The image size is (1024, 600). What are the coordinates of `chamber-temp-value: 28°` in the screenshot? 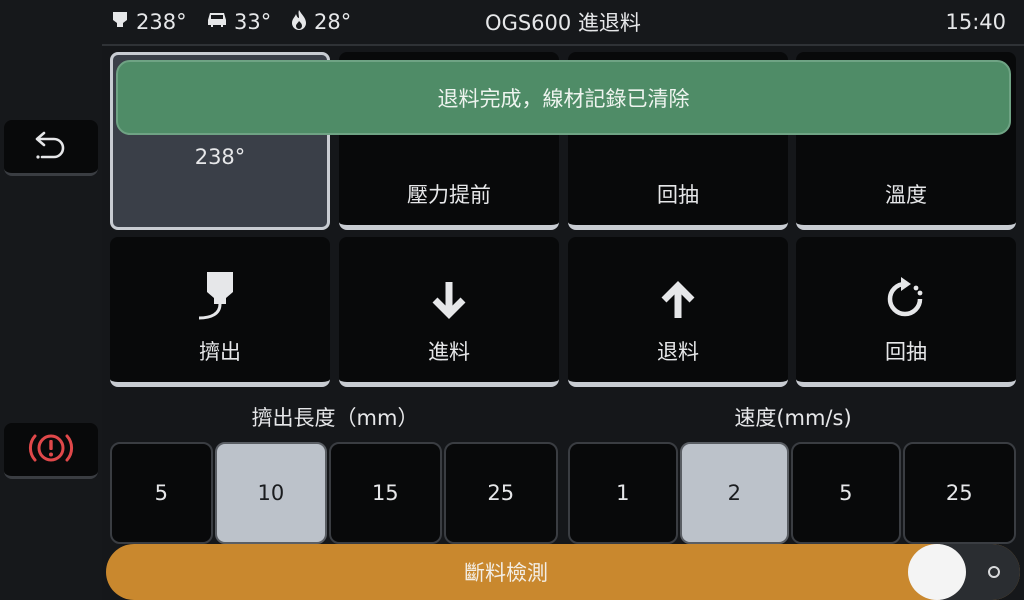 It's located at (333, 22).